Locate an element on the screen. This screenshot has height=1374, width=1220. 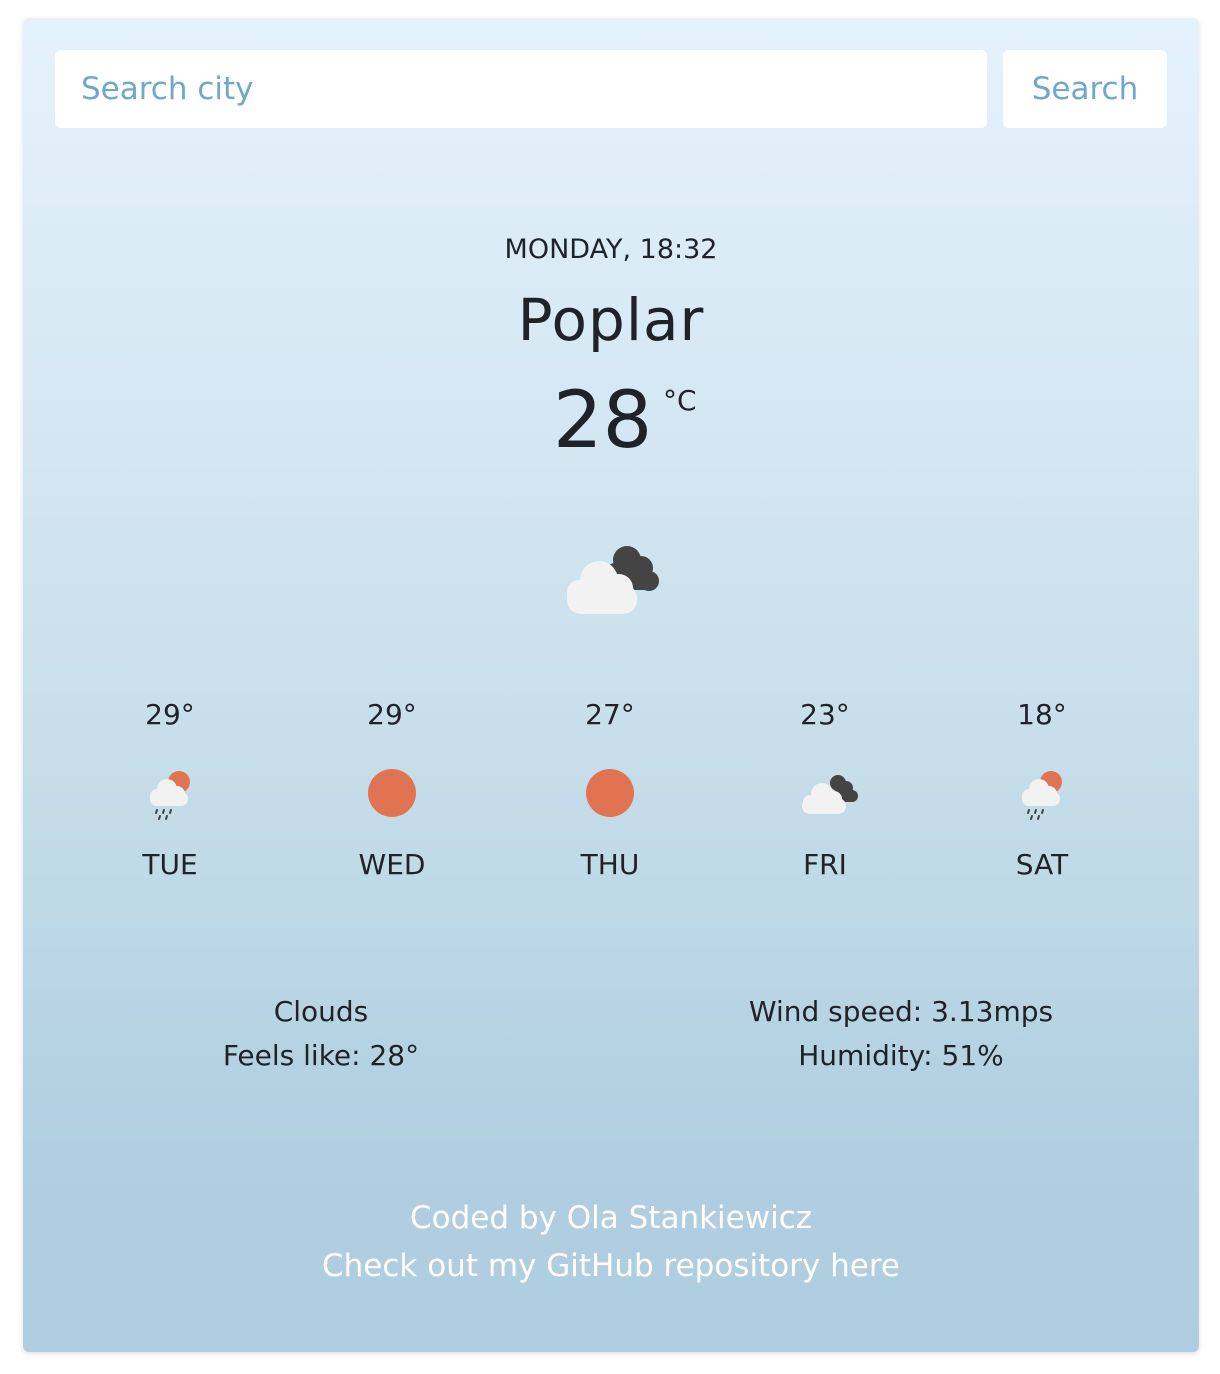
forecast-temp: 18° is located at coordinates (1042, 714).